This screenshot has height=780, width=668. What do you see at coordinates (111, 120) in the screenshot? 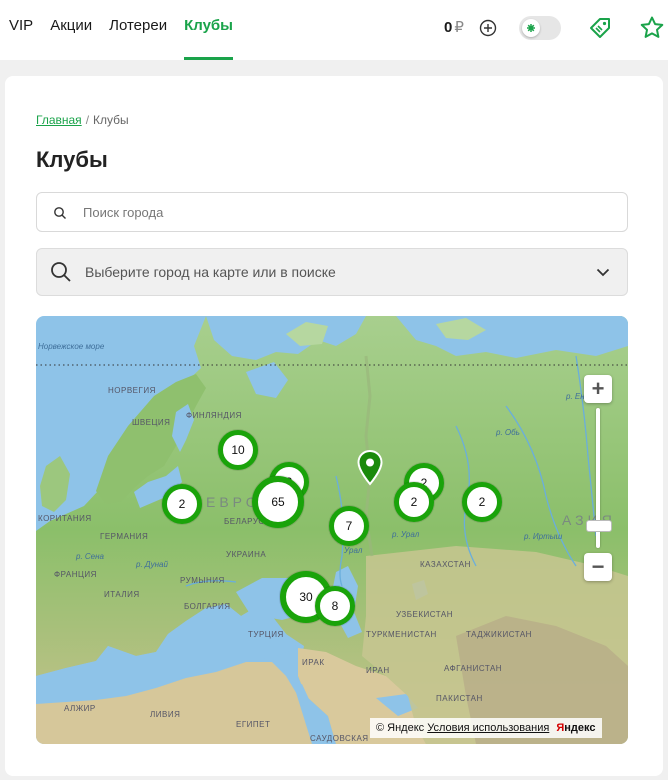
I see `breadcrumb-current: Клубы` at bounding box center [111, 120].